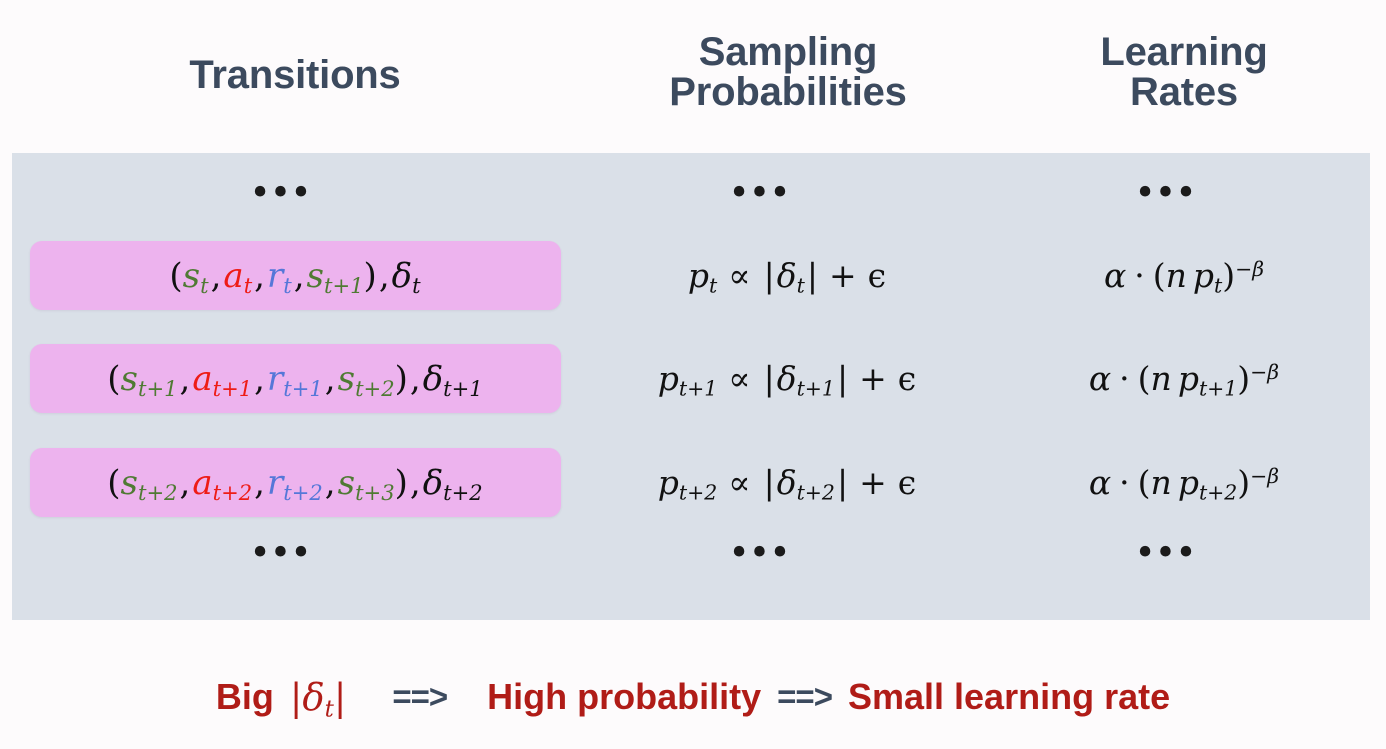 The height and width of the screenshot is (749, 1386). I want to click on cell-learning-rate: α · (n pt+2)−β, so click(1184, 482).